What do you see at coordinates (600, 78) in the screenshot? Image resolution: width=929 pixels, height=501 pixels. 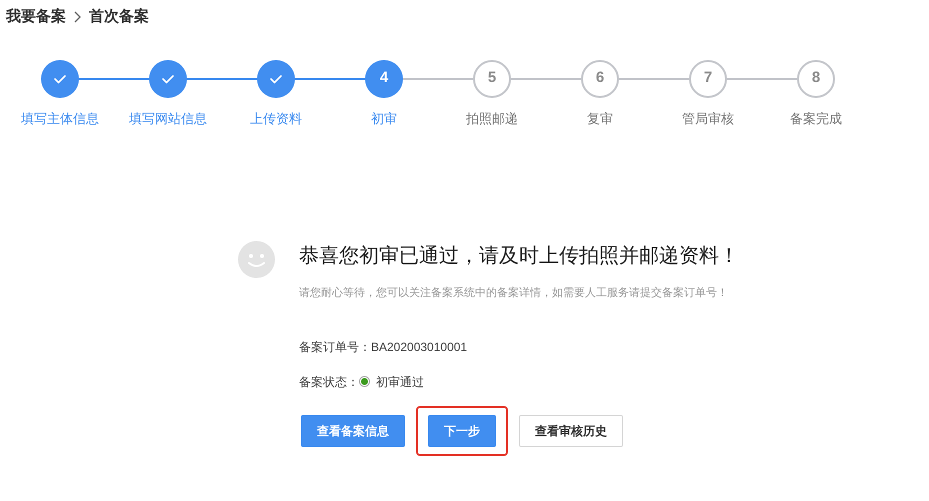 I see `step-number: 6` at bounding box center [600, 78].